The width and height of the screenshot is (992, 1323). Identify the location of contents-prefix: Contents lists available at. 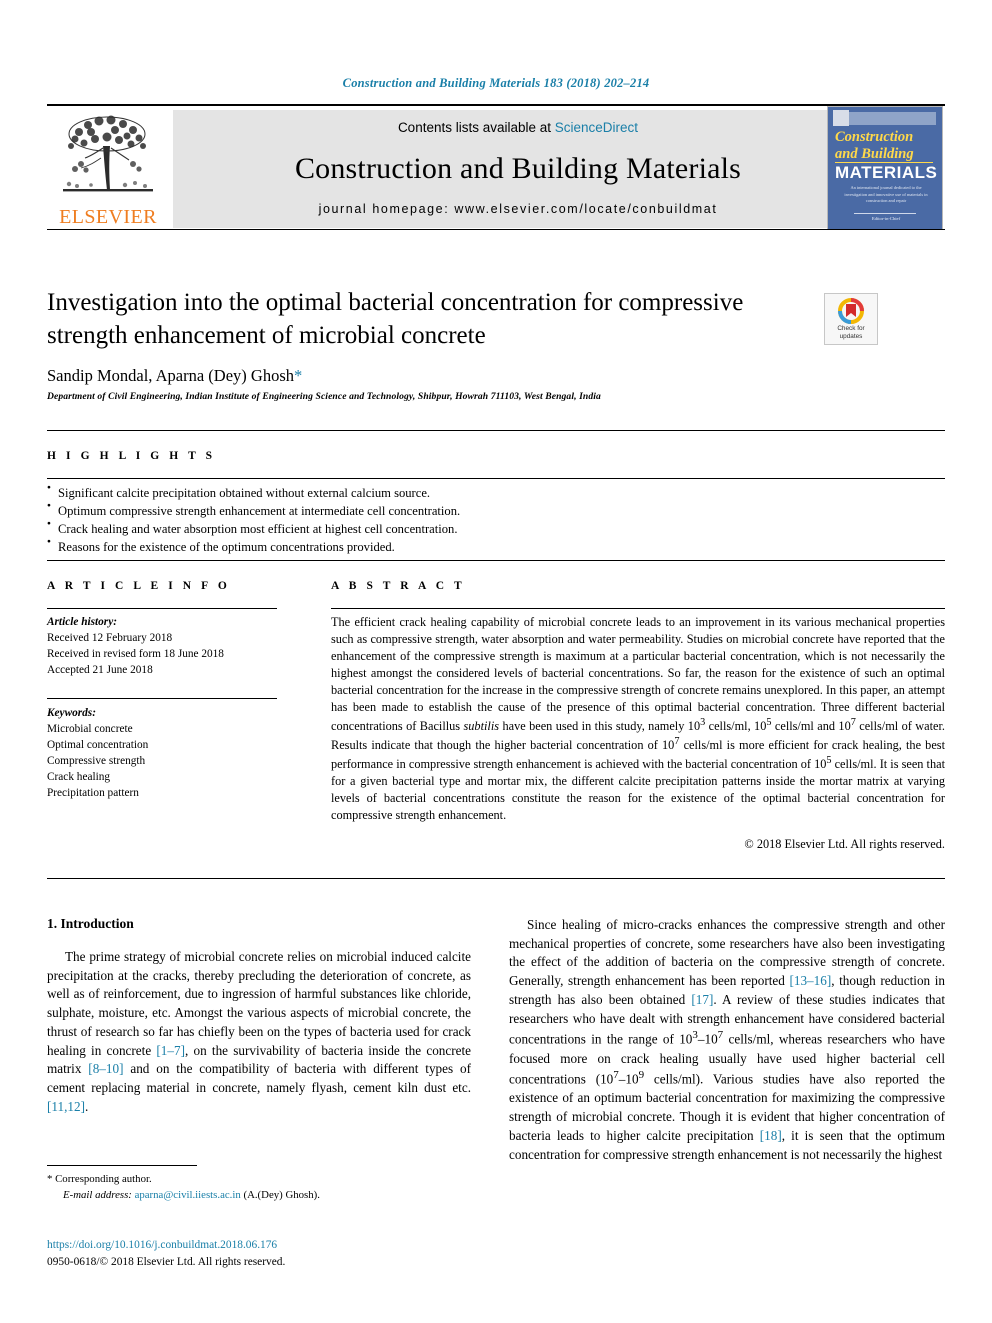
(476, 127).